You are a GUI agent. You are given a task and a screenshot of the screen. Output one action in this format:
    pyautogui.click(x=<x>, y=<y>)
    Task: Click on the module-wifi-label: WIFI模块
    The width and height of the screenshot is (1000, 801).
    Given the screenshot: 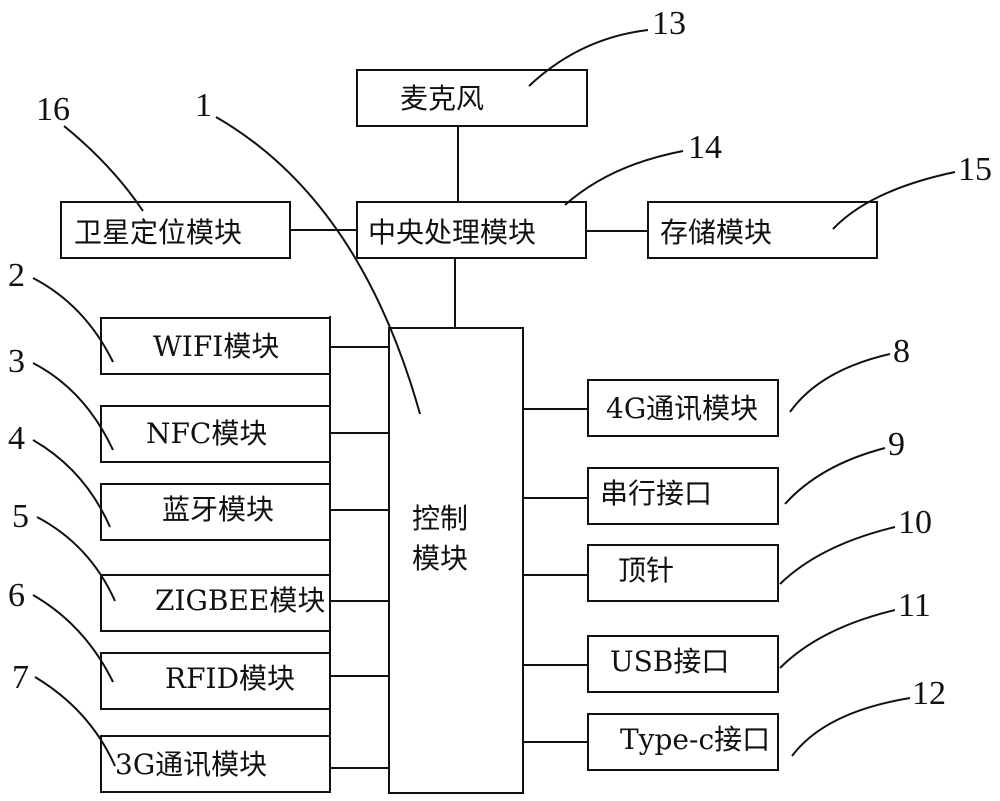 What is the action you would take?
    pyautogui.click(x=216, y=346)
    